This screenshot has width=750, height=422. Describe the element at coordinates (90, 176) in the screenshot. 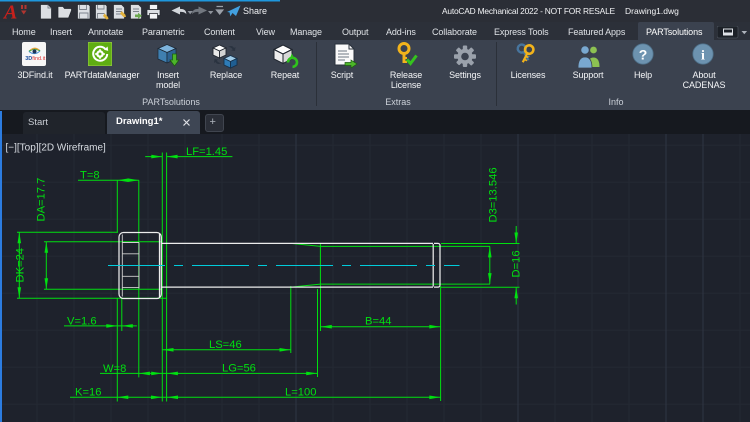

I see `svg-text: T=8` at that location.